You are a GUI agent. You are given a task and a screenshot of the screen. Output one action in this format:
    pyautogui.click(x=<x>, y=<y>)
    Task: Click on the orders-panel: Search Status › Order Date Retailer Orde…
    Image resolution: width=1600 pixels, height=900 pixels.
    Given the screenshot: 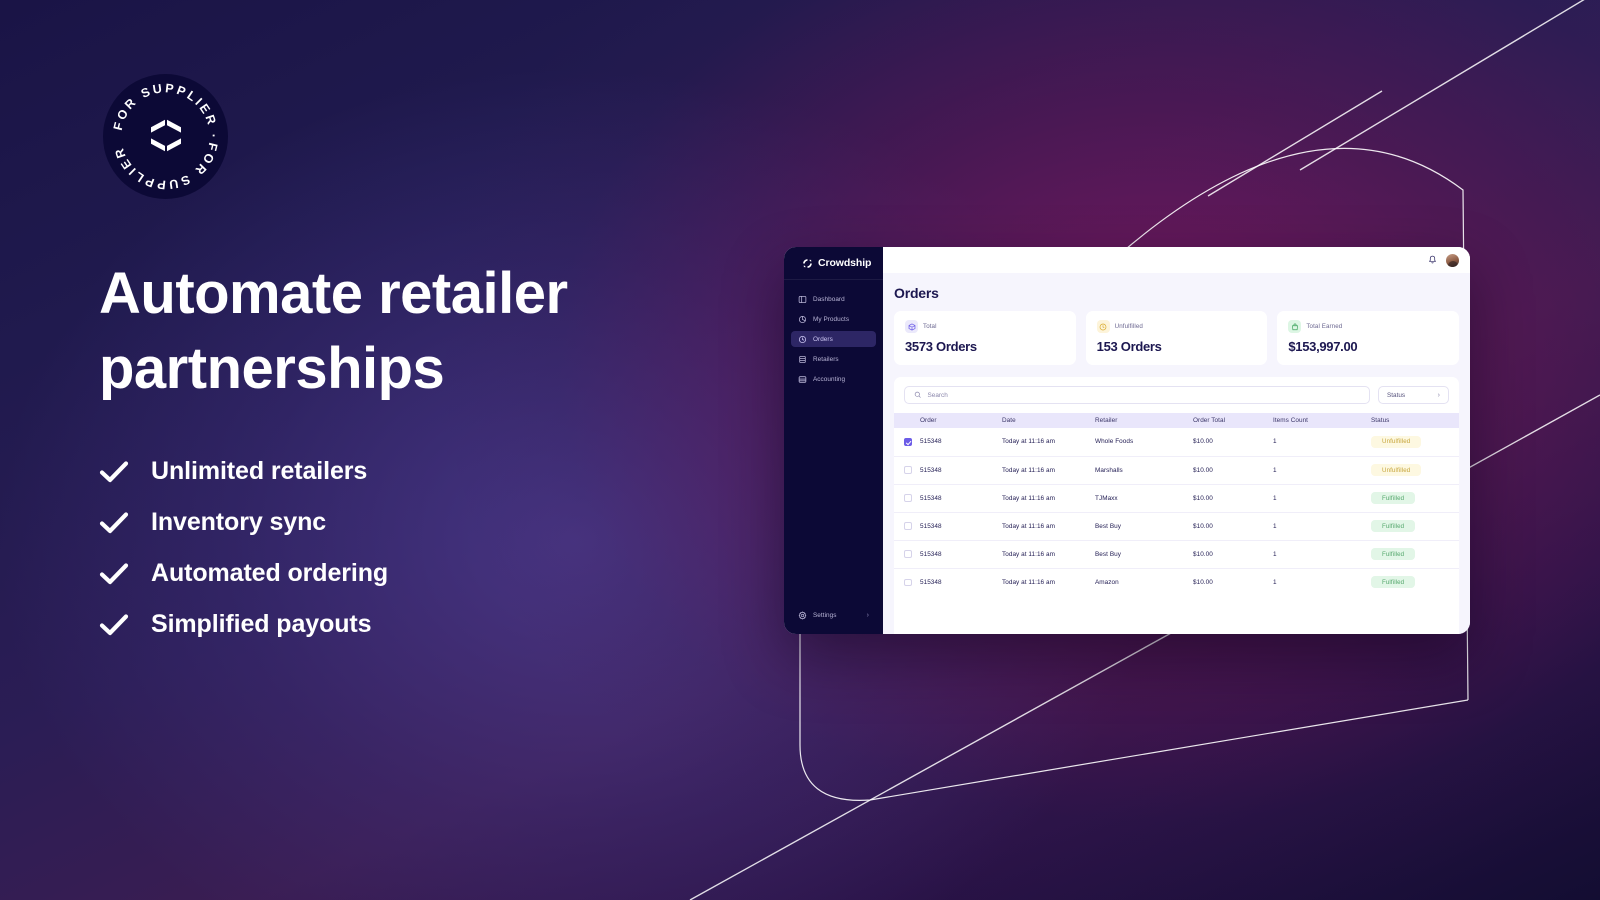 What is the action you would take?
    pyautogui.click(x=1176, y=505)
    